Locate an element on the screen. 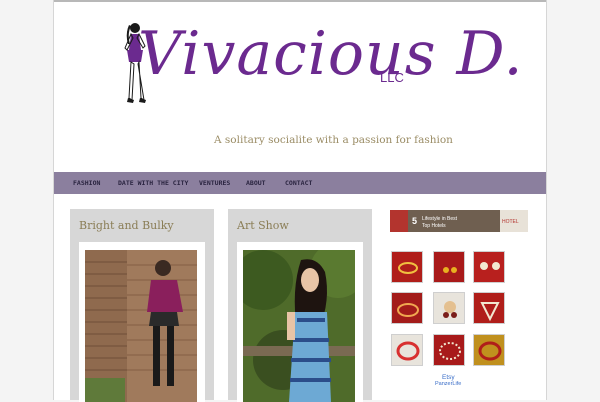  post-title: Art Show is located at coordinates (263, 225).